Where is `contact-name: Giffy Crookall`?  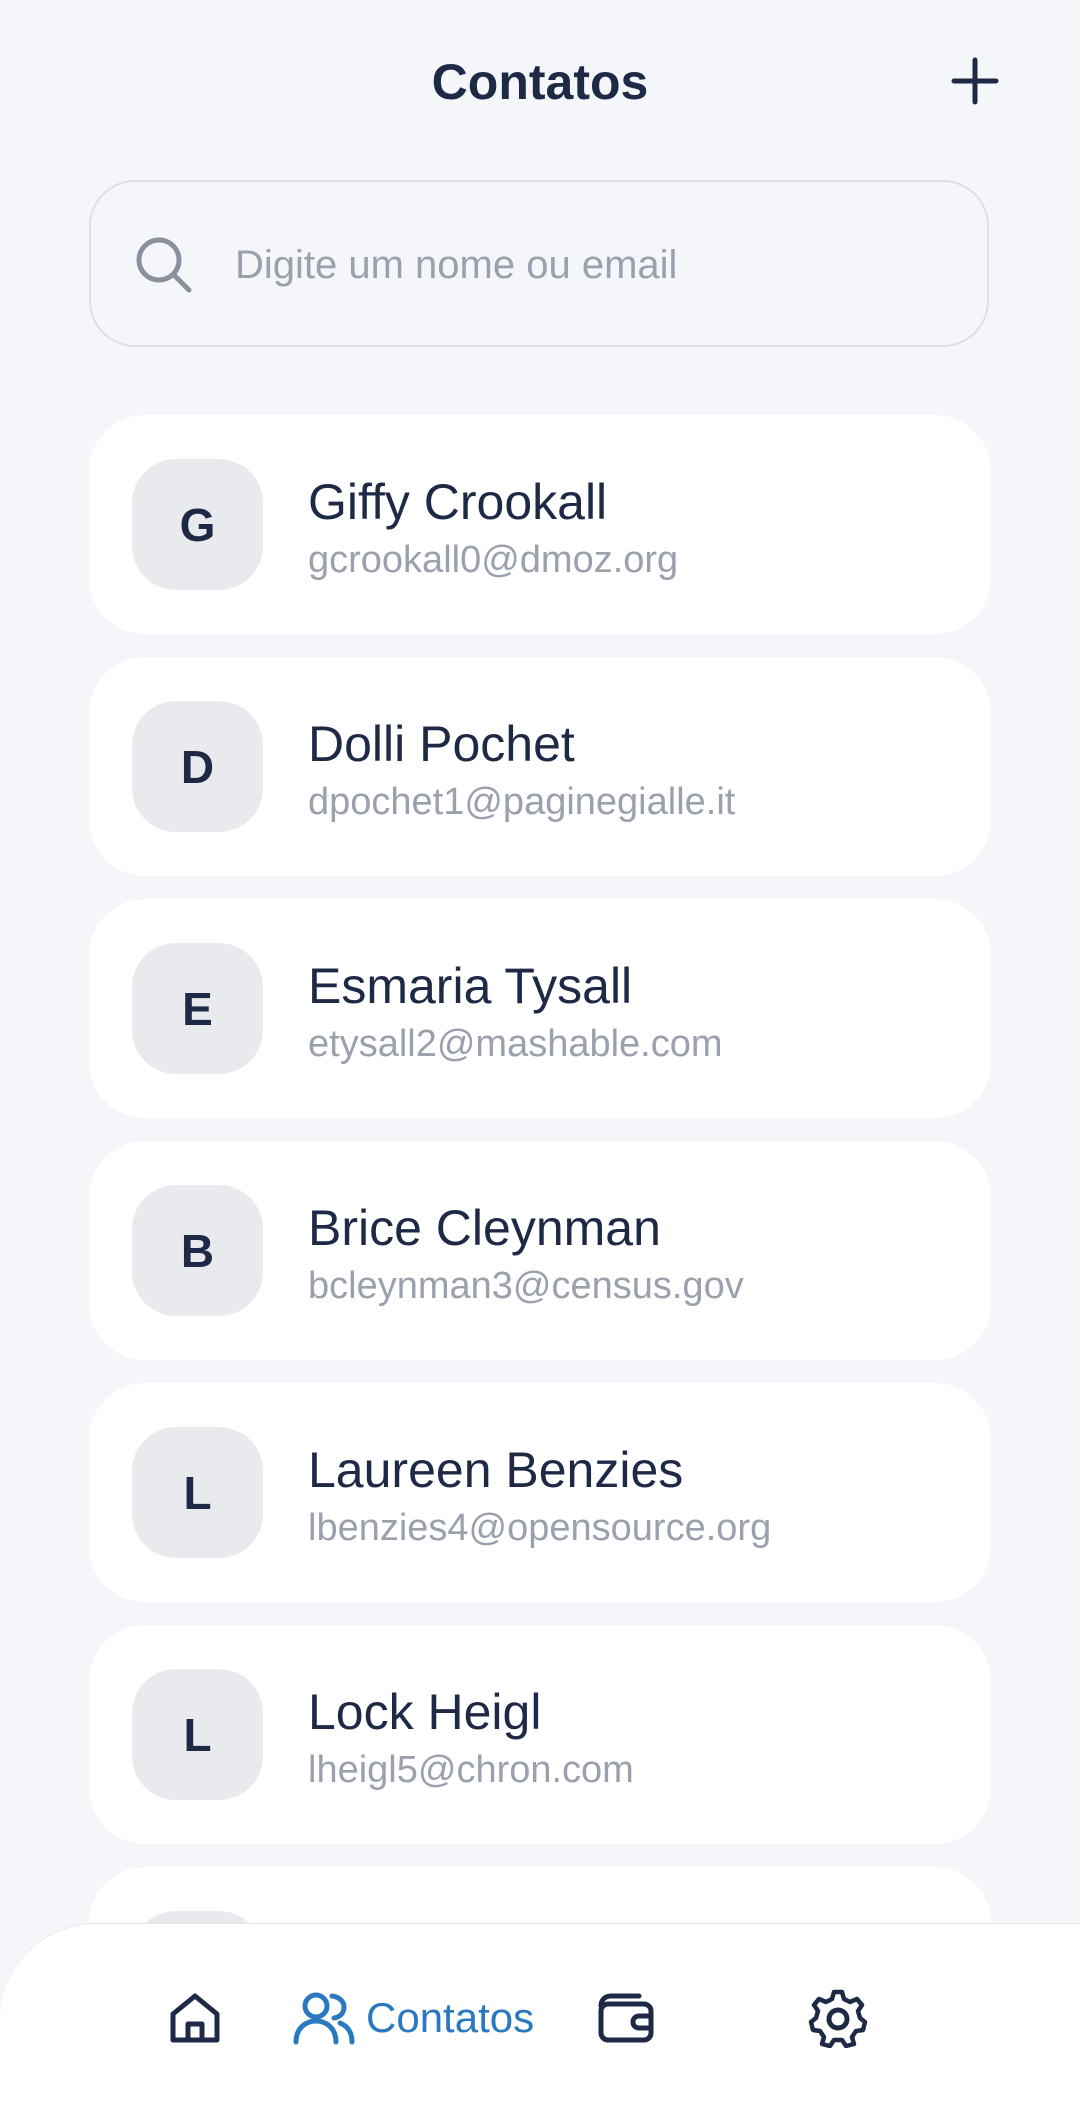
contact-name: Giffy Crookall is located at coordinates (458, 502).